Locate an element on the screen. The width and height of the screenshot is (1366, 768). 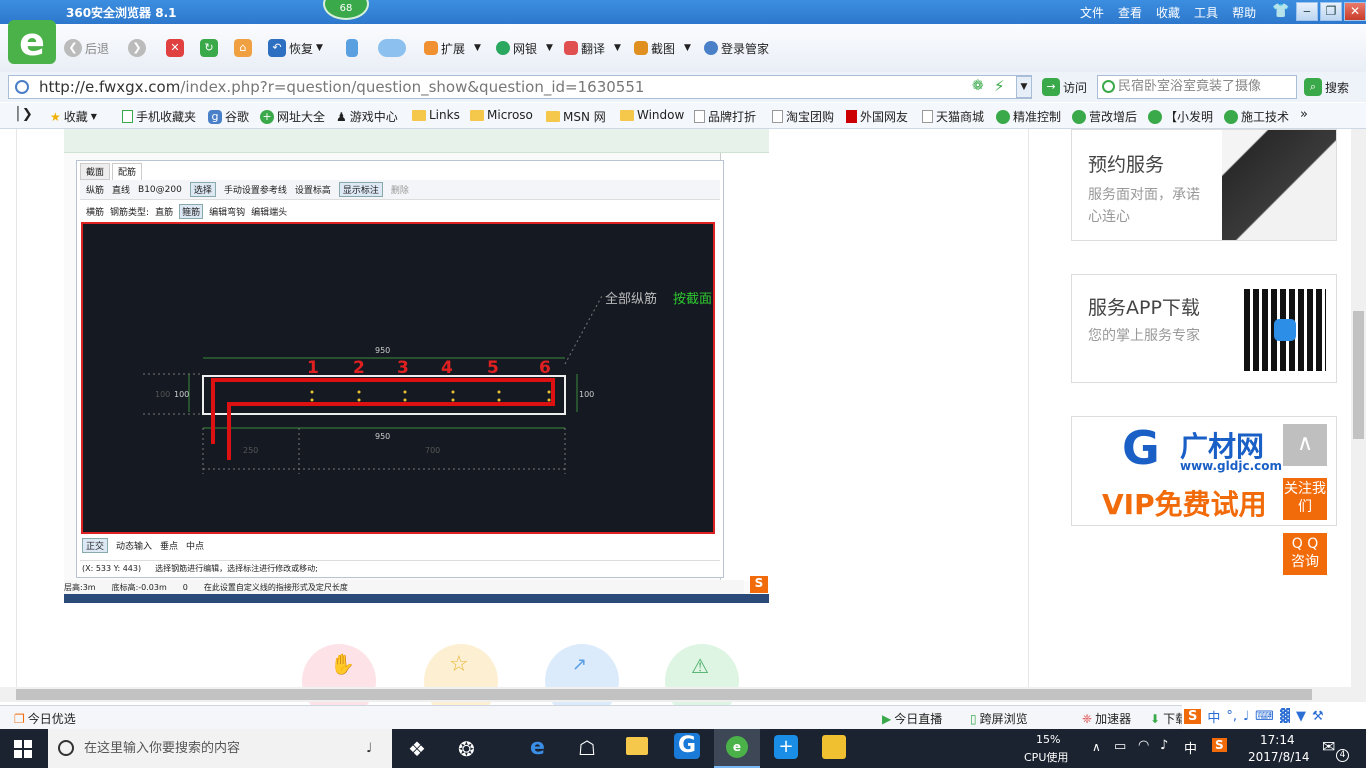
menu-favorites: 收藏 is located at coordinates (1168, 12).